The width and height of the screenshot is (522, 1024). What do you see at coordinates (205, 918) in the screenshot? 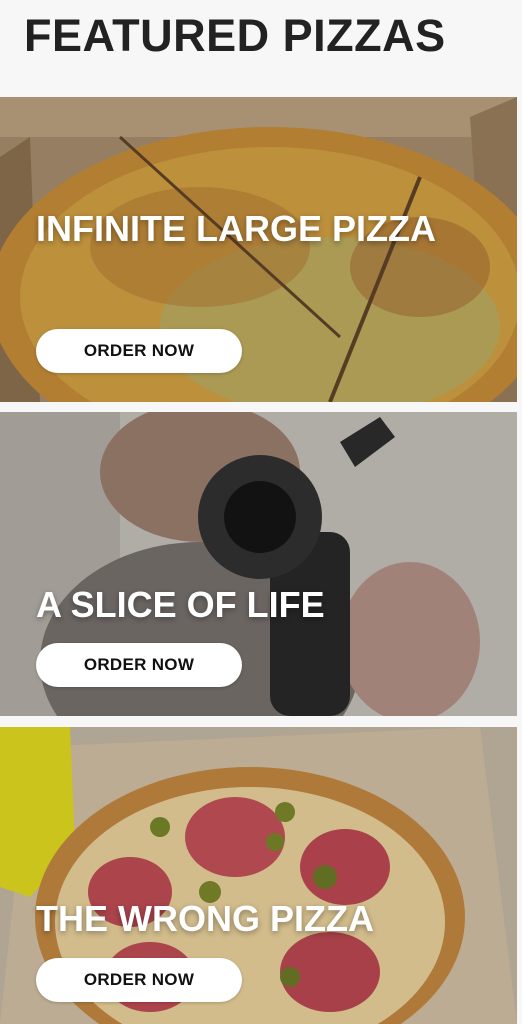
I see `card-title: THE WRONG PIZZA` at bounding box center [205, 918].